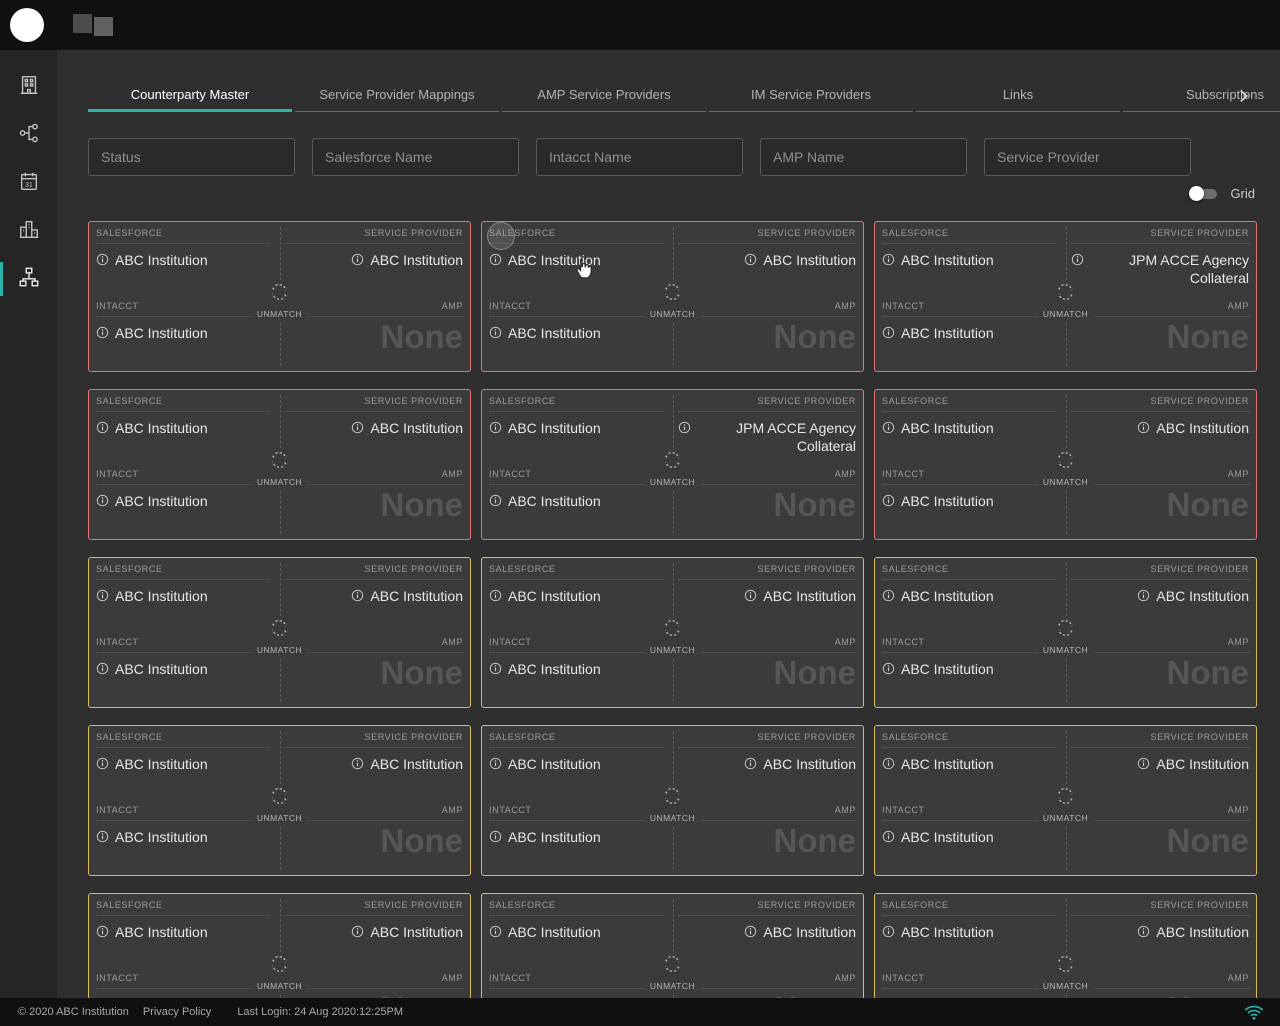  I want to click on intacct-section: INTACCT ABC Institution, so click(576, 825).